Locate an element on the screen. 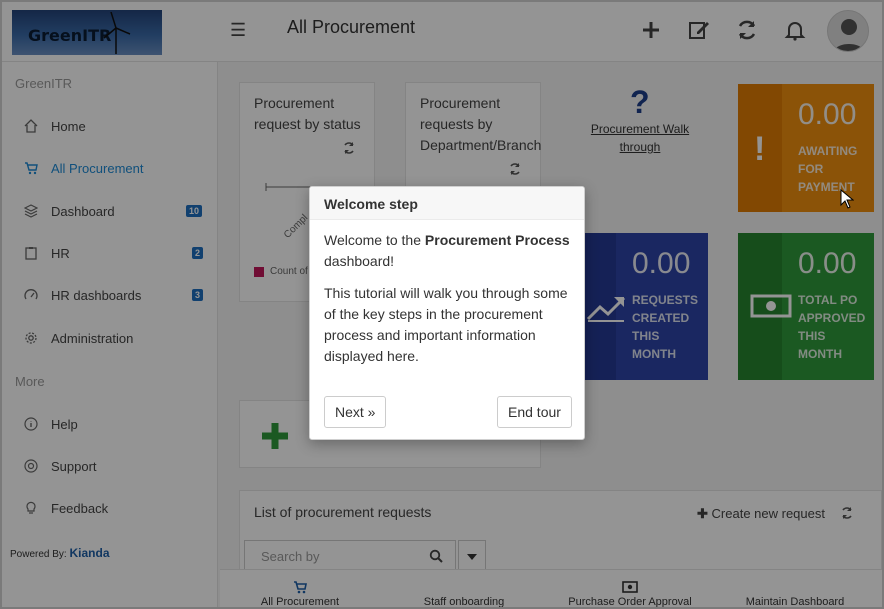 The width and height of the screenshot is (884, 609). tour-intro-pre: Welcome to the is located at coordinates (374, 240).